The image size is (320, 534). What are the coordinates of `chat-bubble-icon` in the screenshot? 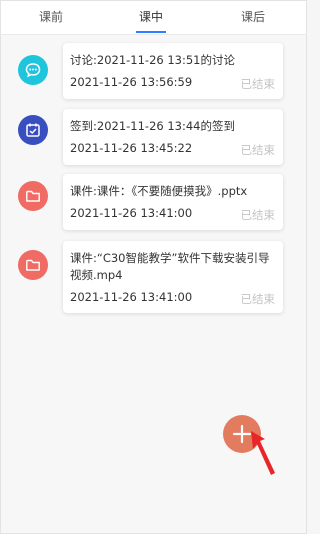 It's located at (33, 70).